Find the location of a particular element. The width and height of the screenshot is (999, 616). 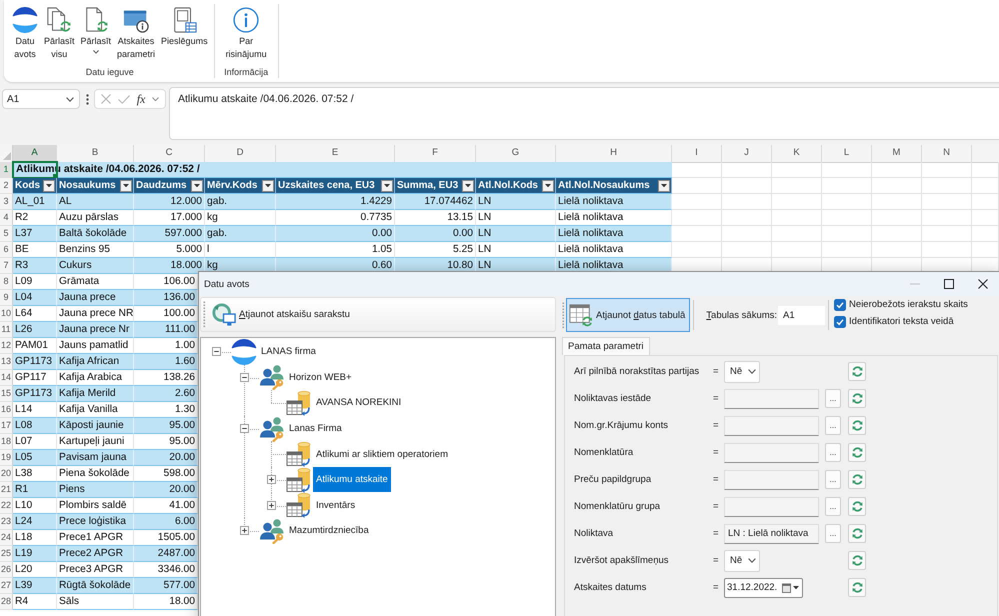

column-header: M is located at coordinates (897, 154).